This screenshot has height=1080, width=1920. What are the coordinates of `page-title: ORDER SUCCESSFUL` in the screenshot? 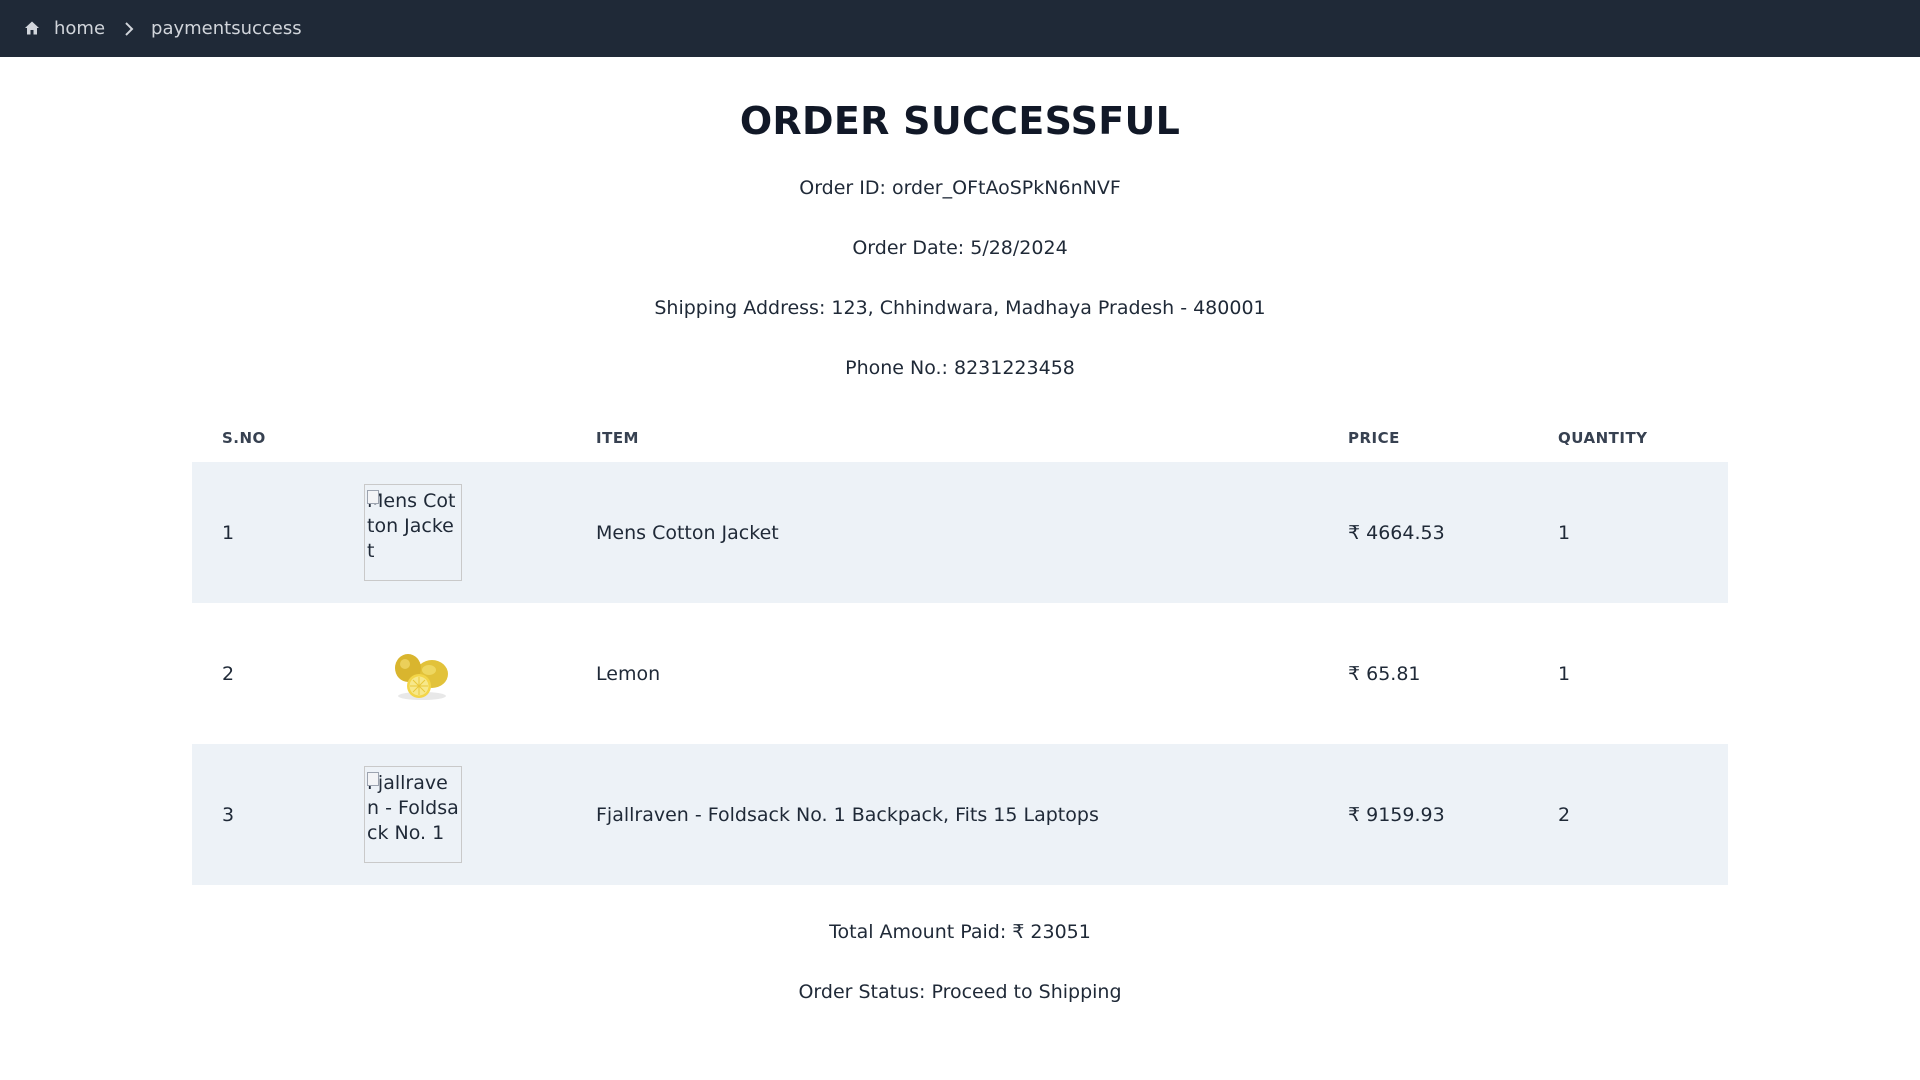 It's located at (960, 121).